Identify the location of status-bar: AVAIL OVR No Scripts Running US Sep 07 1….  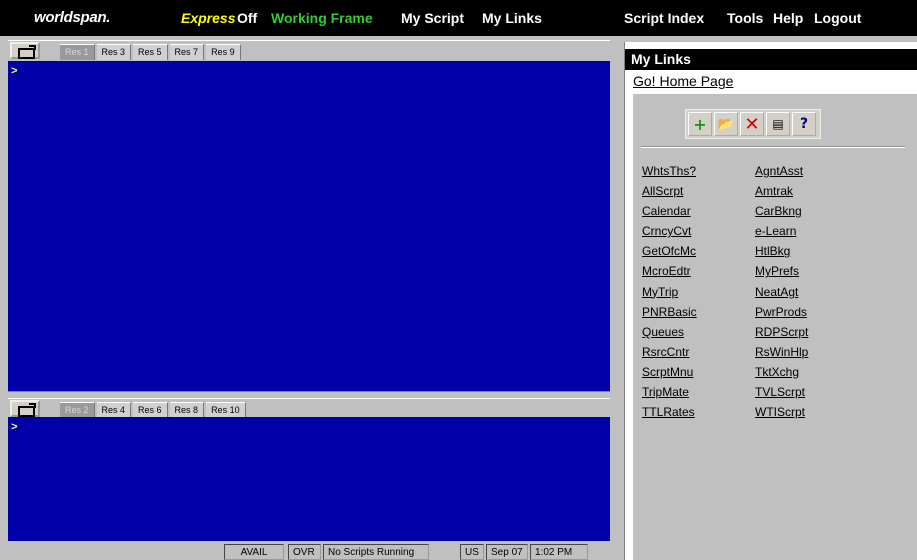
(309, 551).